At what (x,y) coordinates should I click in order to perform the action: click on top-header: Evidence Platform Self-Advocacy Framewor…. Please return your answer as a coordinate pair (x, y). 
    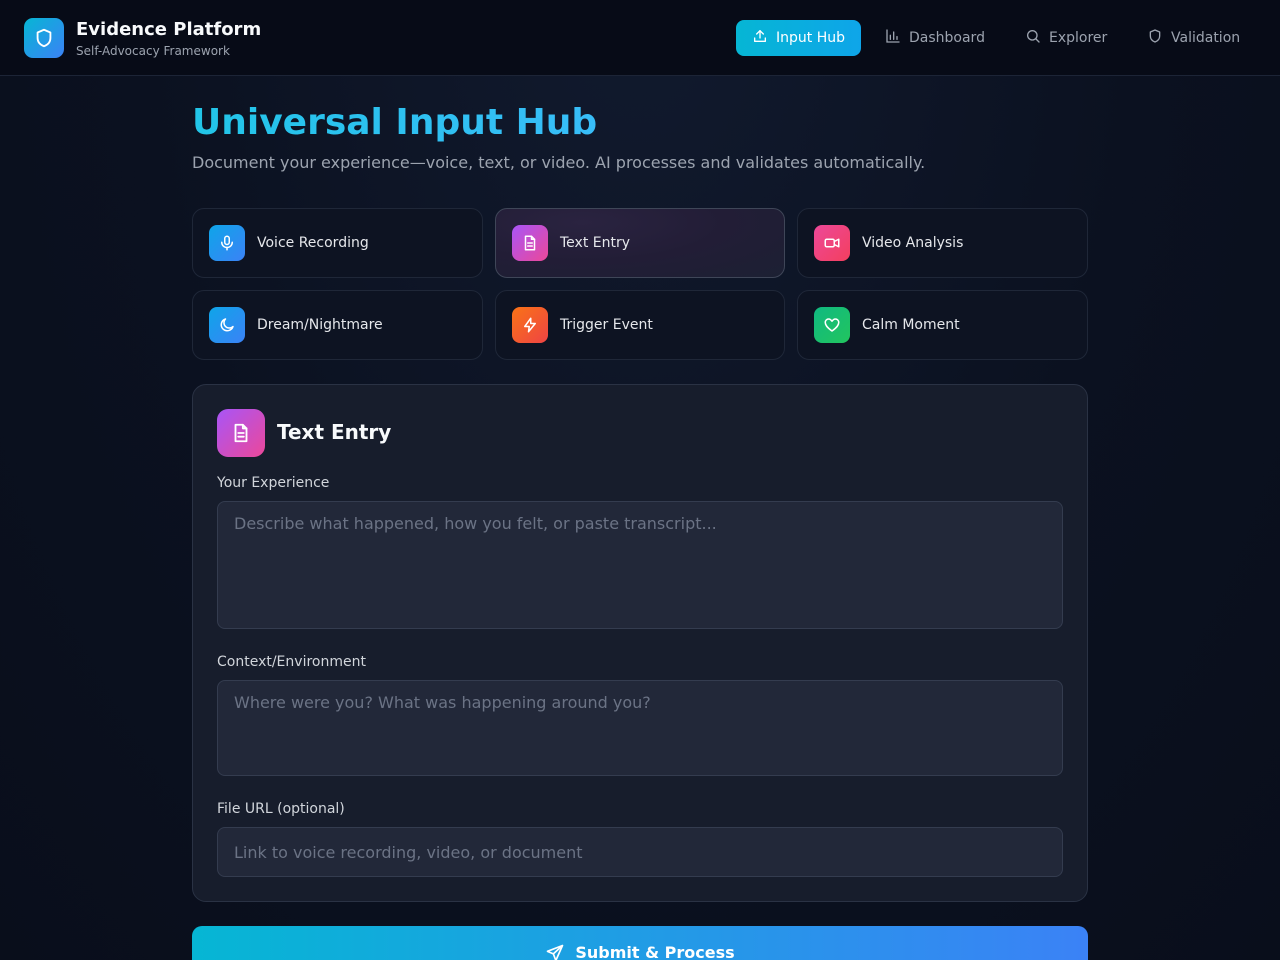
    Looking at the image, I should click on (640, 38).